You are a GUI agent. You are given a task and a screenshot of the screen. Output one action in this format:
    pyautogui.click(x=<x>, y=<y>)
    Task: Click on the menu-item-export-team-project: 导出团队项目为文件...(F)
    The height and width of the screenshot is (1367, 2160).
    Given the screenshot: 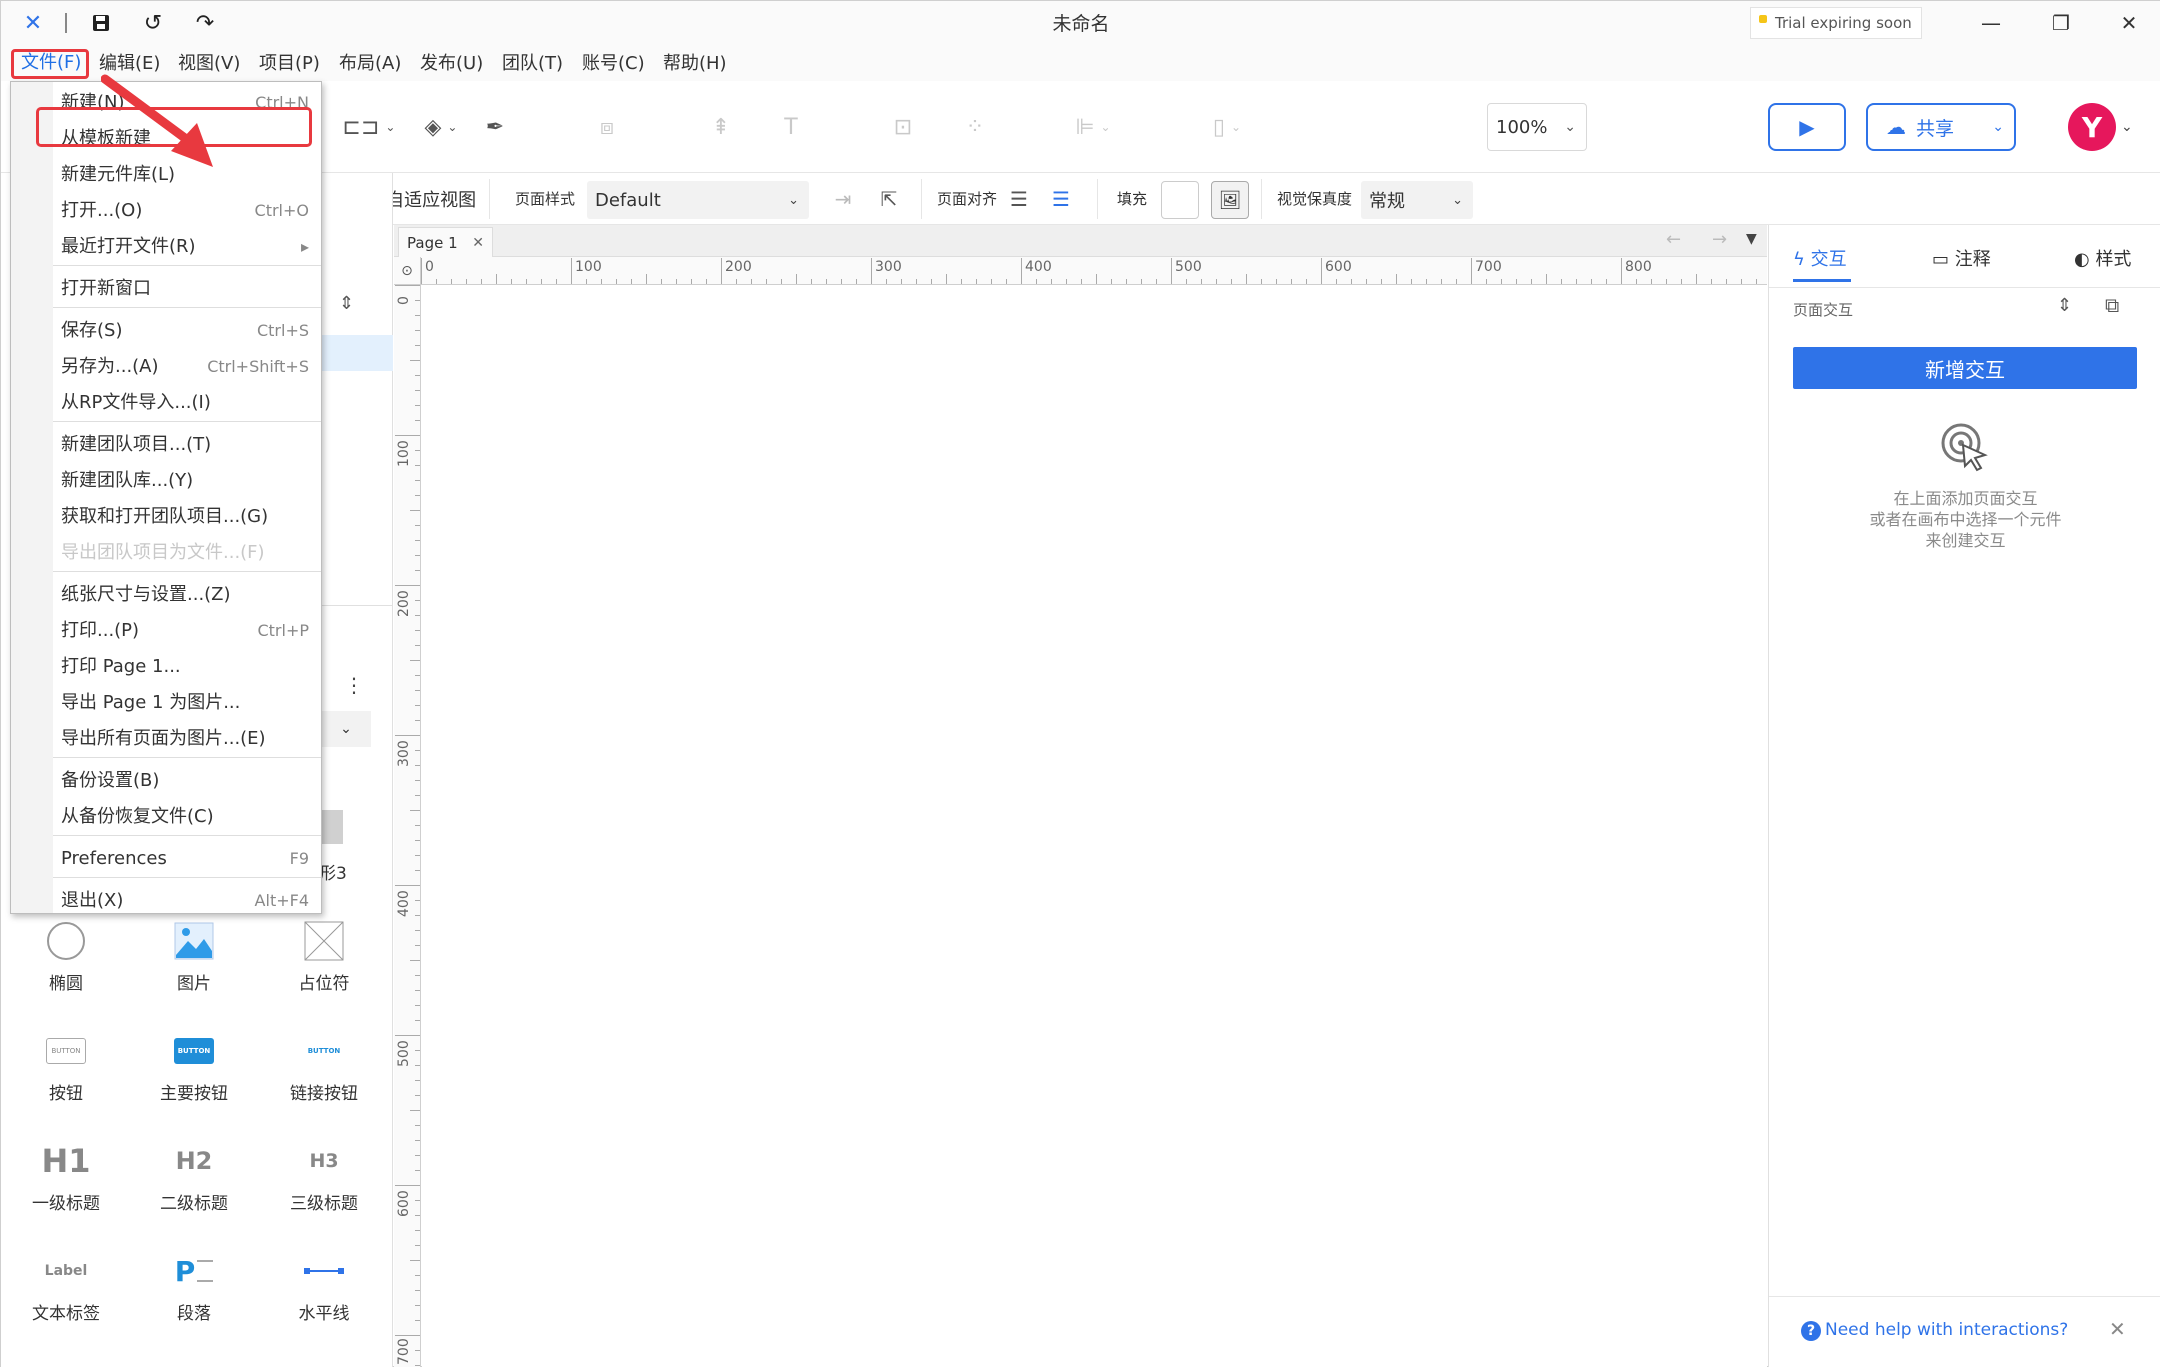 What is the action you would take?
    pyautogui.click(x=187, y=553)
    